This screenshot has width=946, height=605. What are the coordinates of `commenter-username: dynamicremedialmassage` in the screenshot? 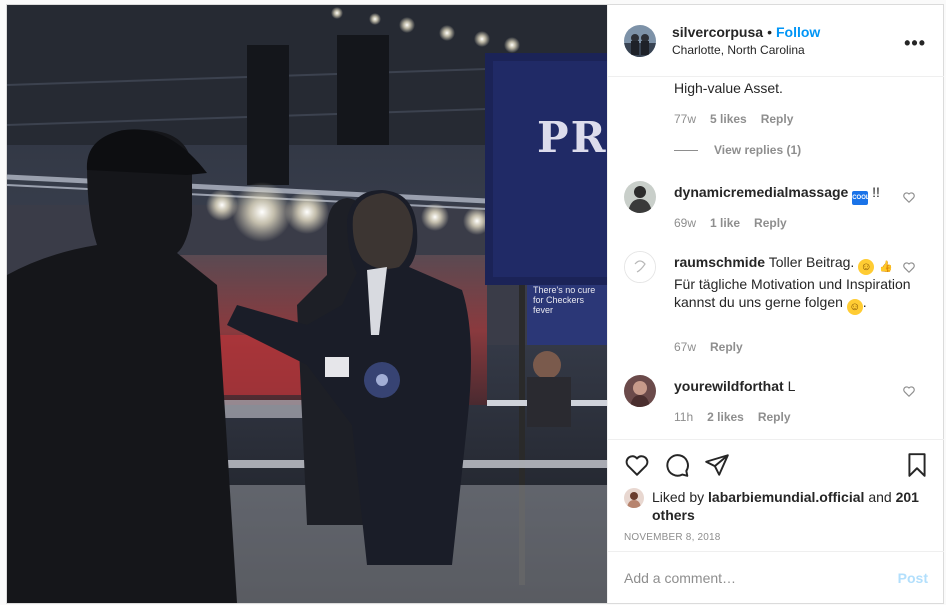 It's located at (761, 192).